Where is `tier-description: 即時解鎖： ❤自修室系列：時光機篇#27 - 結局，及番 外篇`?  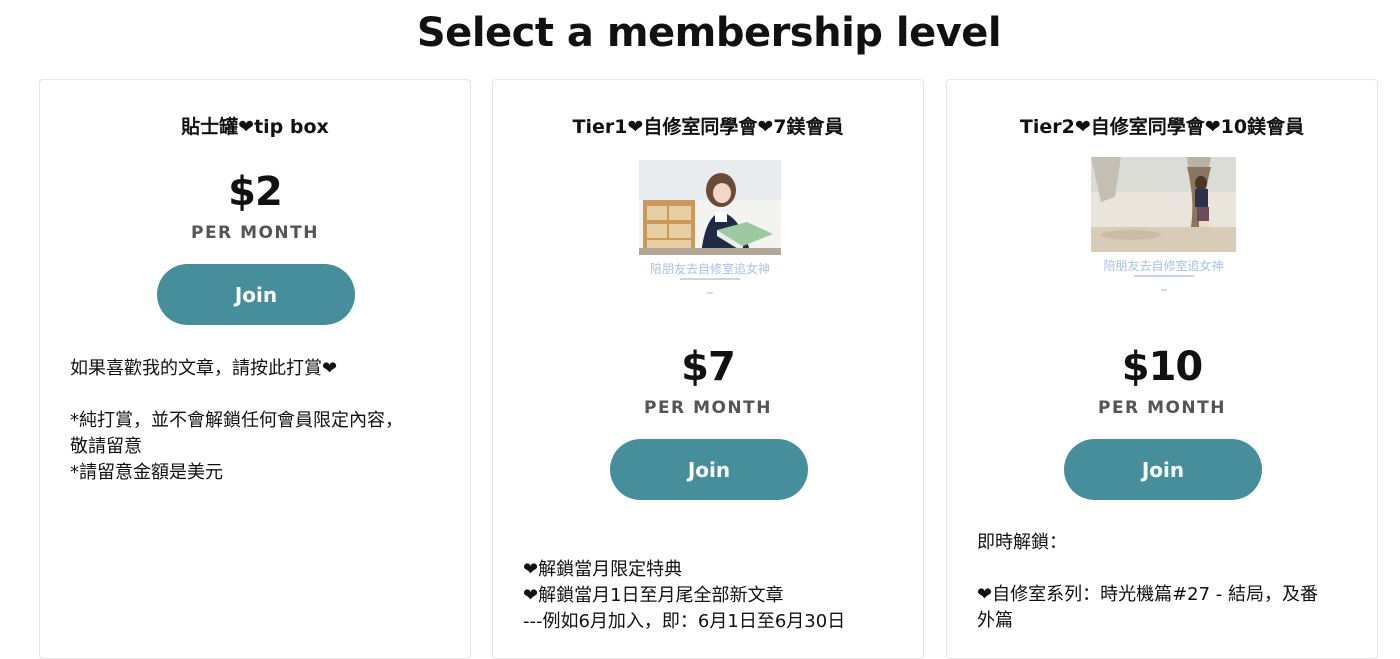 tier-description: 即時解鎖： ❤自修室系列：時光機篇#27 - 結局，及番 外篇 is located at coordinates (1148, 581).